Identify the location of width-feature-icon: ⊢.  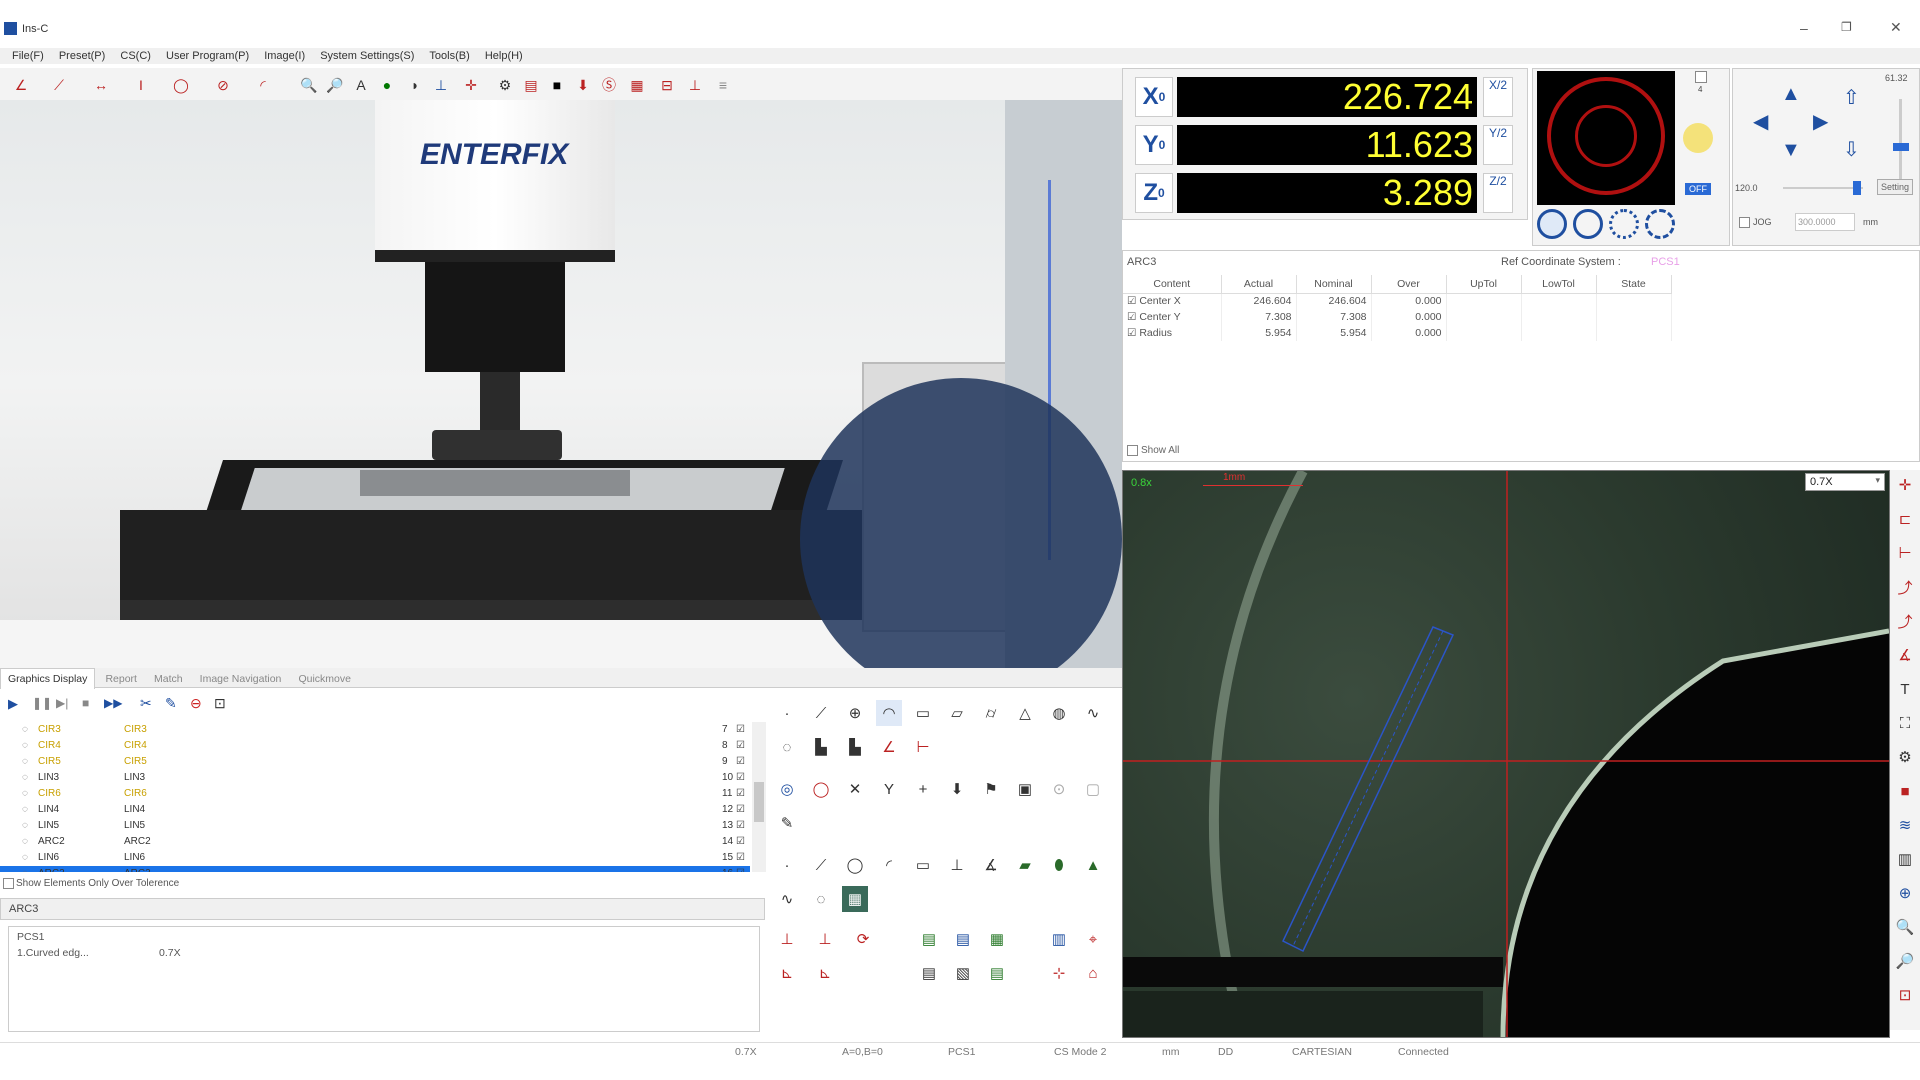
(923, 747).